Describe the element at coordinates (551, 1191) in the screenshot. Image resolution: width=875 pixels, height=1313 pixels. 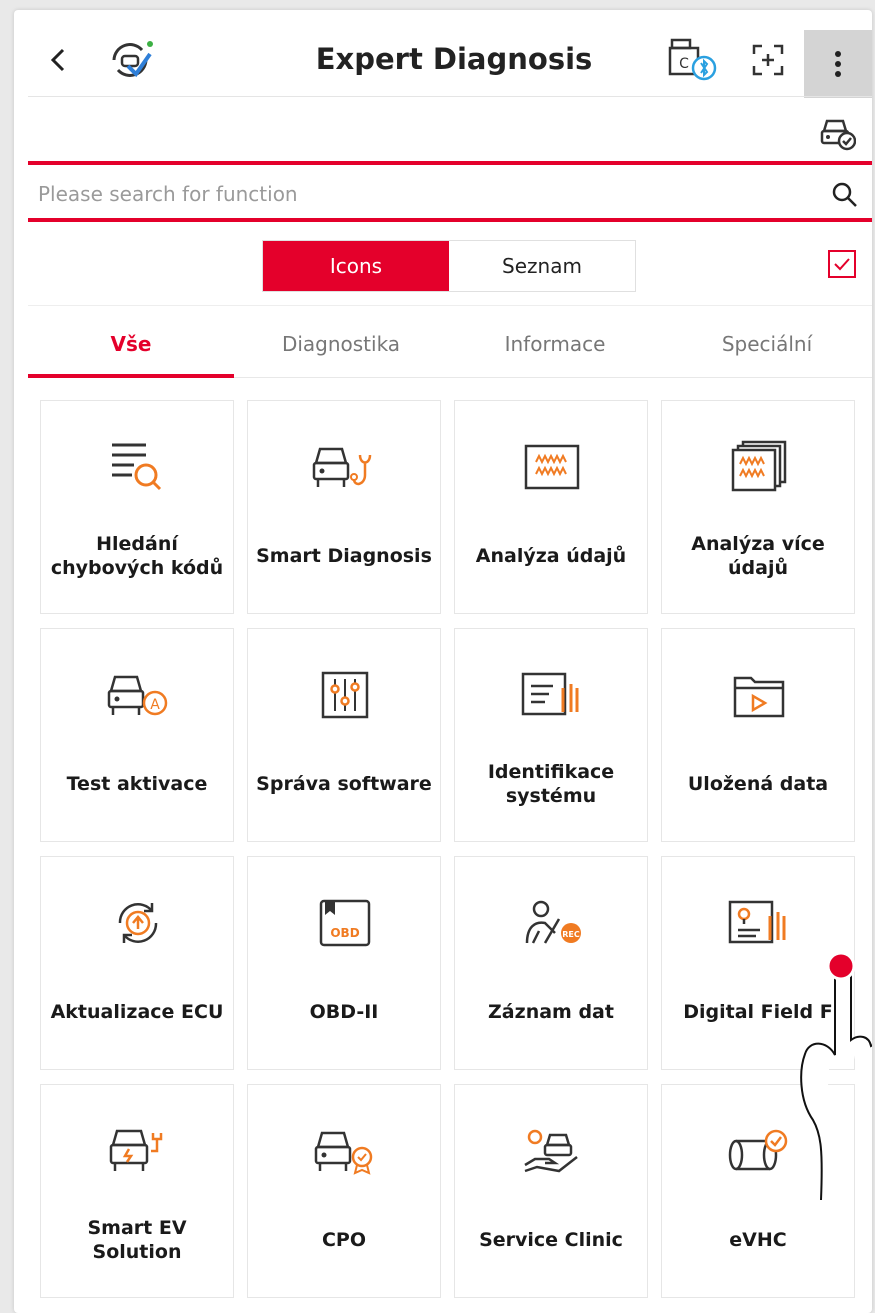
I see `function-tile-service-clinic: Service Clinic` at that location.